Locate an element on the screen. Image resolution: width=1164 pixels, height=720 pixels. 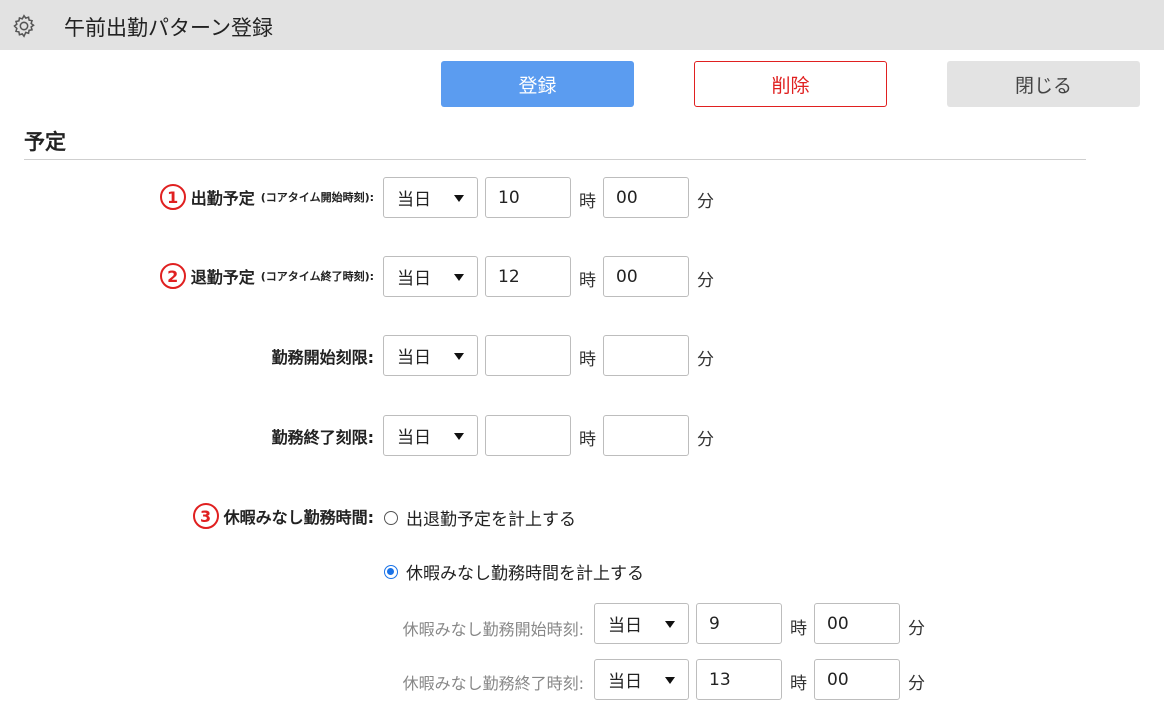
clock-in-note: (コアタイム開始時刻): is located at coordinates (317, 197).